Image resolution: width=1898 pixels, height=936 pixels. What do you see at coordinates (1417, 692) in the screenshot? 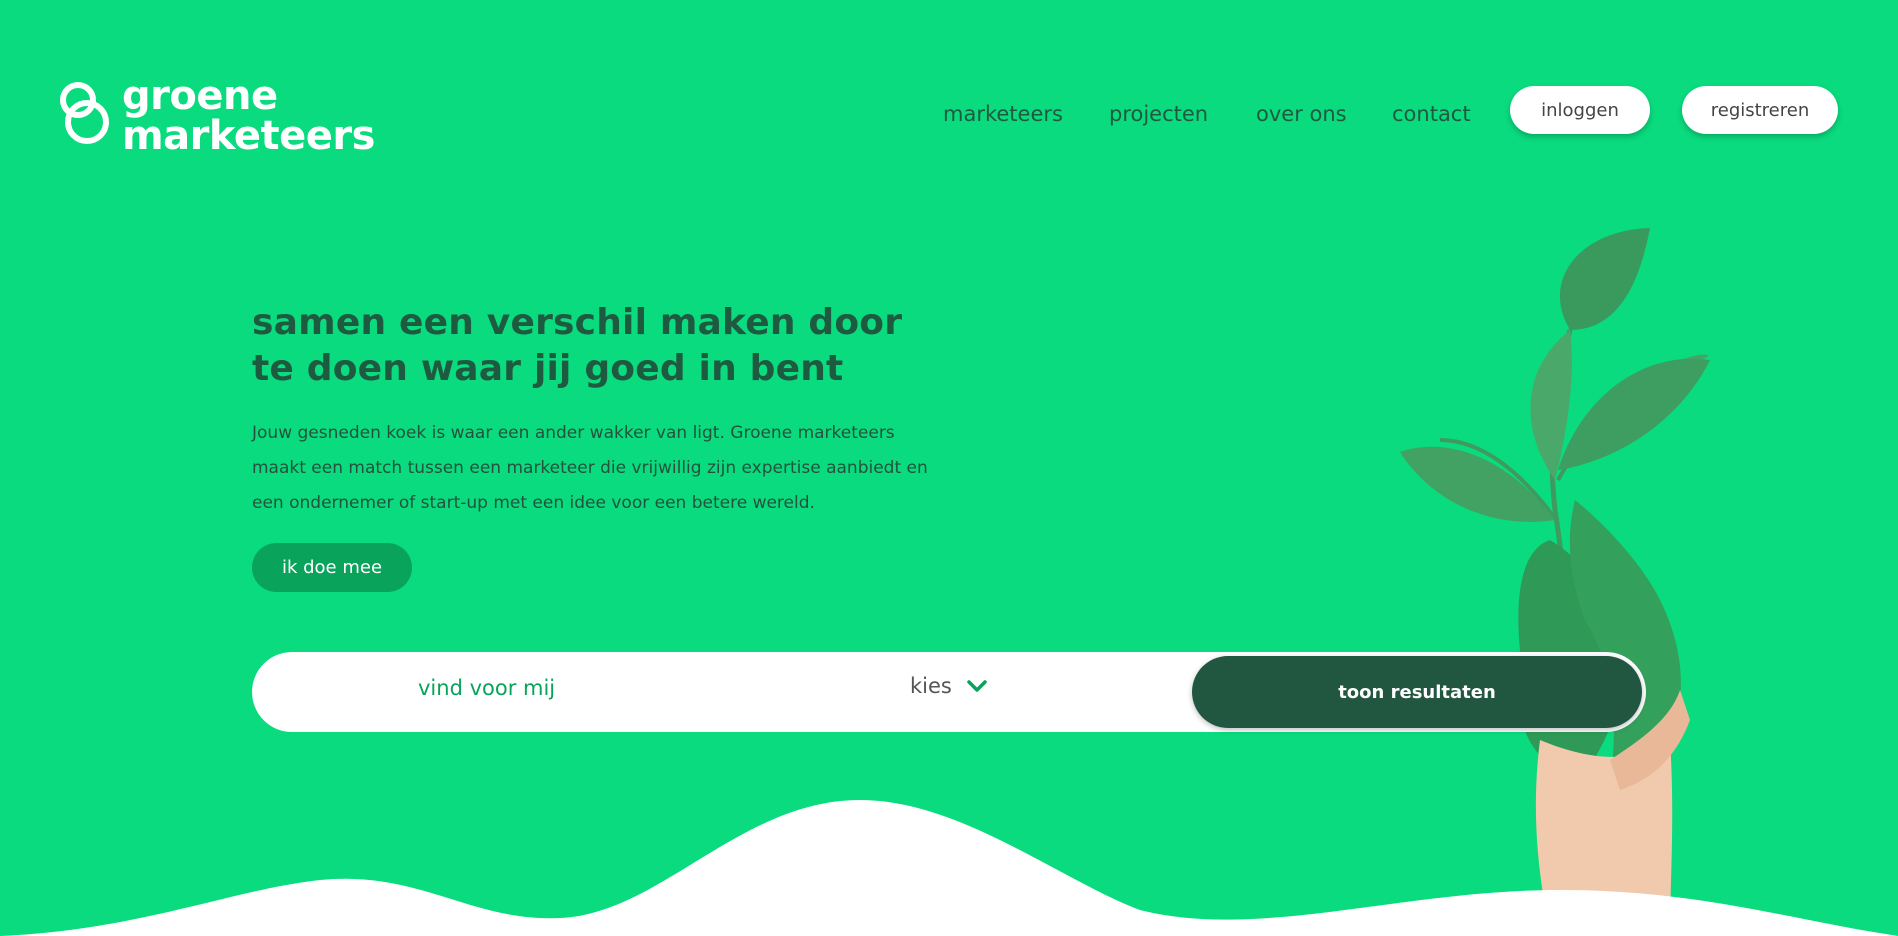
I see `show-results-button: toon resultaten` at bounding box center [1417, 692].